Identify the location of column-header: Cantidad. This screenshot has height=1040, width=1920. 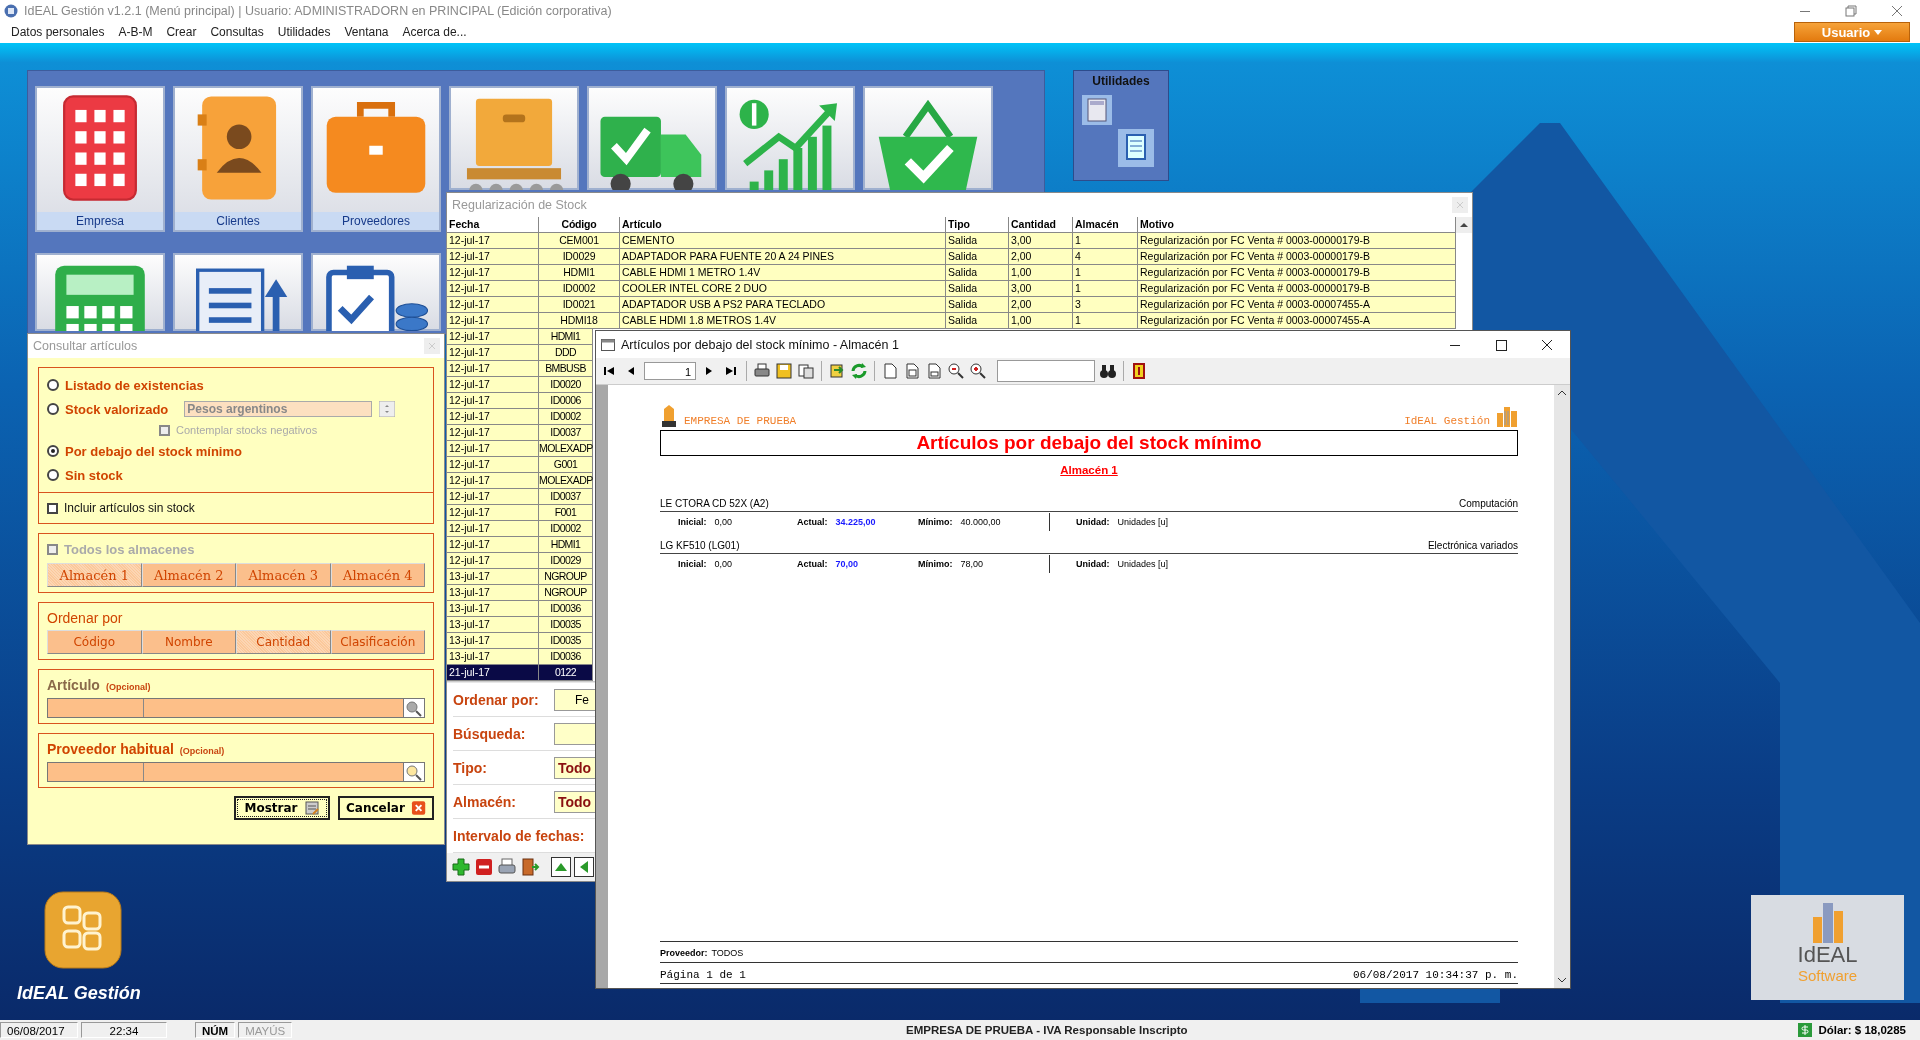
(1041, 225).